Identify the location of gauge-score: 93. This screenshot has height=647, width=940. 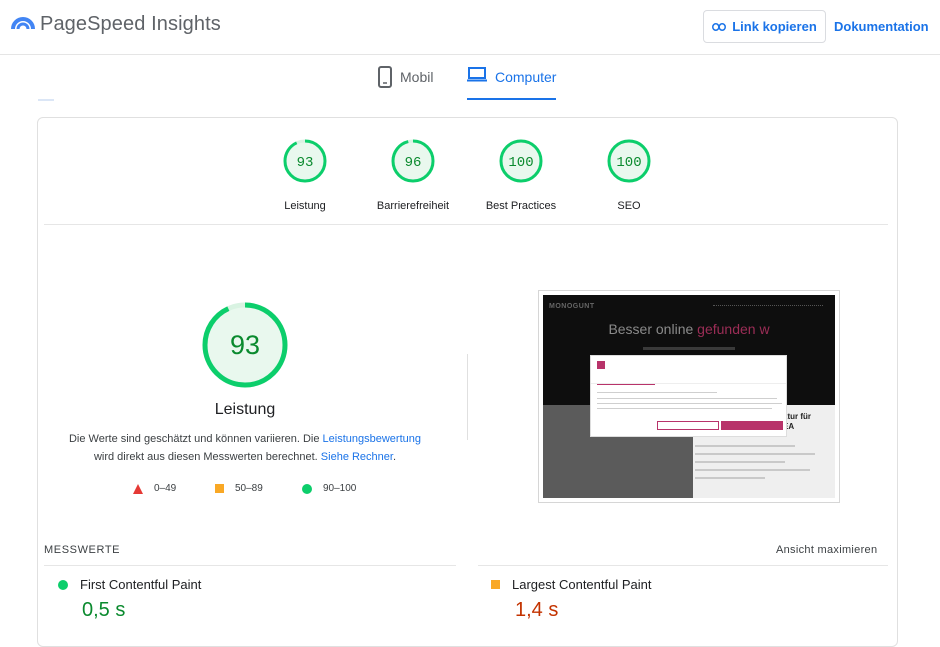
(305, 163).